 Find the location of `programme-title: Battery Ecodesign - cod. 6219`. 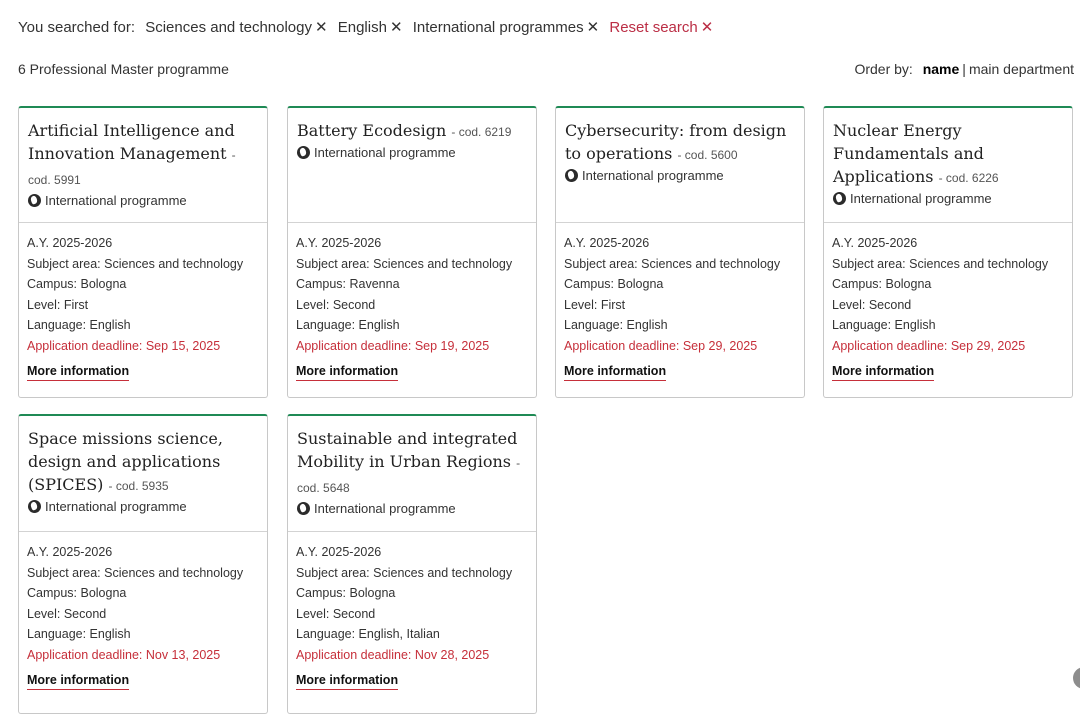

programme-title: Battery Ecodesign - cod. 6219 is located at coordinates (412, 131).